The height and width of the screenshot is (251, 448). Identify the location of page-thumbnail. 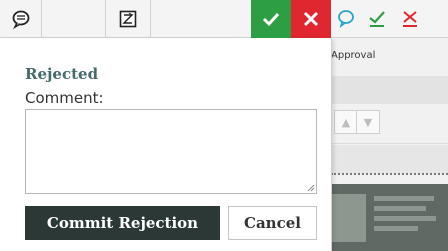
(387, 217).